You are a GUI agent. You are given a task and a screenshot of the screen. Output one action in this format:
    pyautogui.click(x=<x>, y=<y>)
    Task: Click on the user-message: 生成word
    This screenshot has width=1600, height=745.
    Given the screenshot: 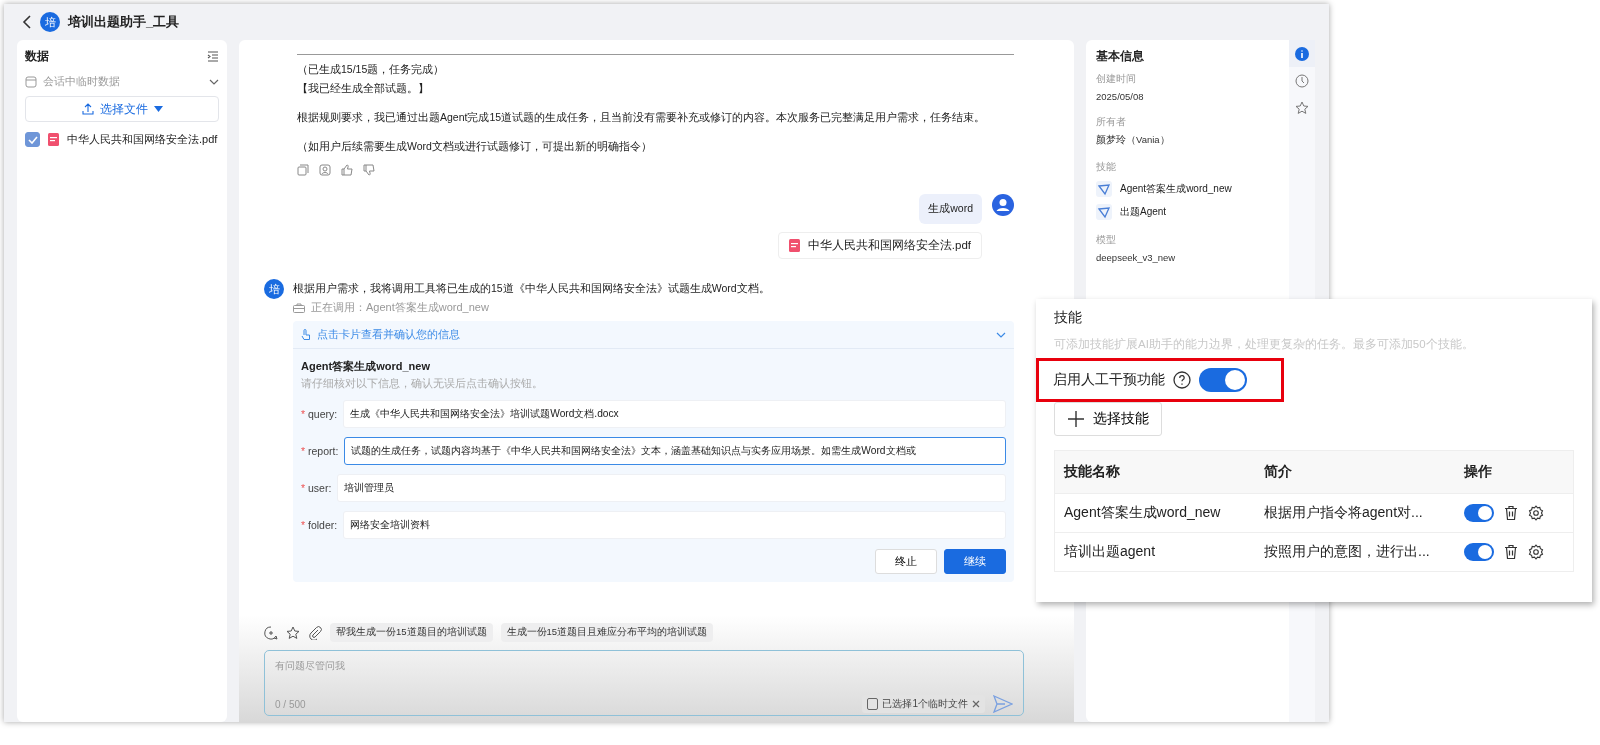 What is the action you would take?
    pyautogui.click(x=950, y=209)
    